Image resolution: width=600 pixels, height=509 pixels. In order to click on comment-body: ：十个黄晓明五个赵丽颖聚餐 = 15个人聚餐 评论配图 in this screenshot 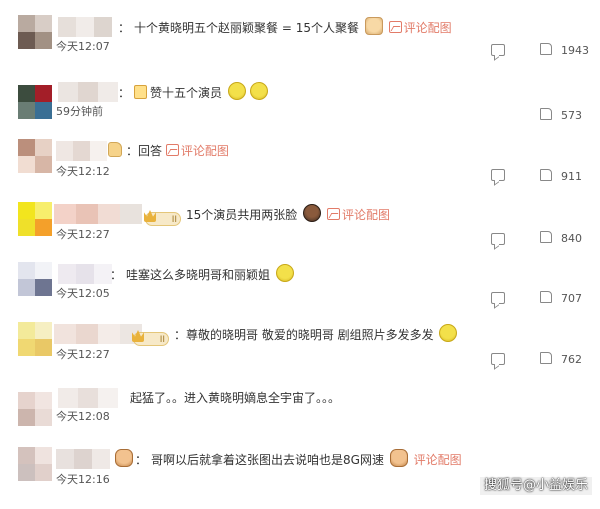, I will do `click(285, 27)`.